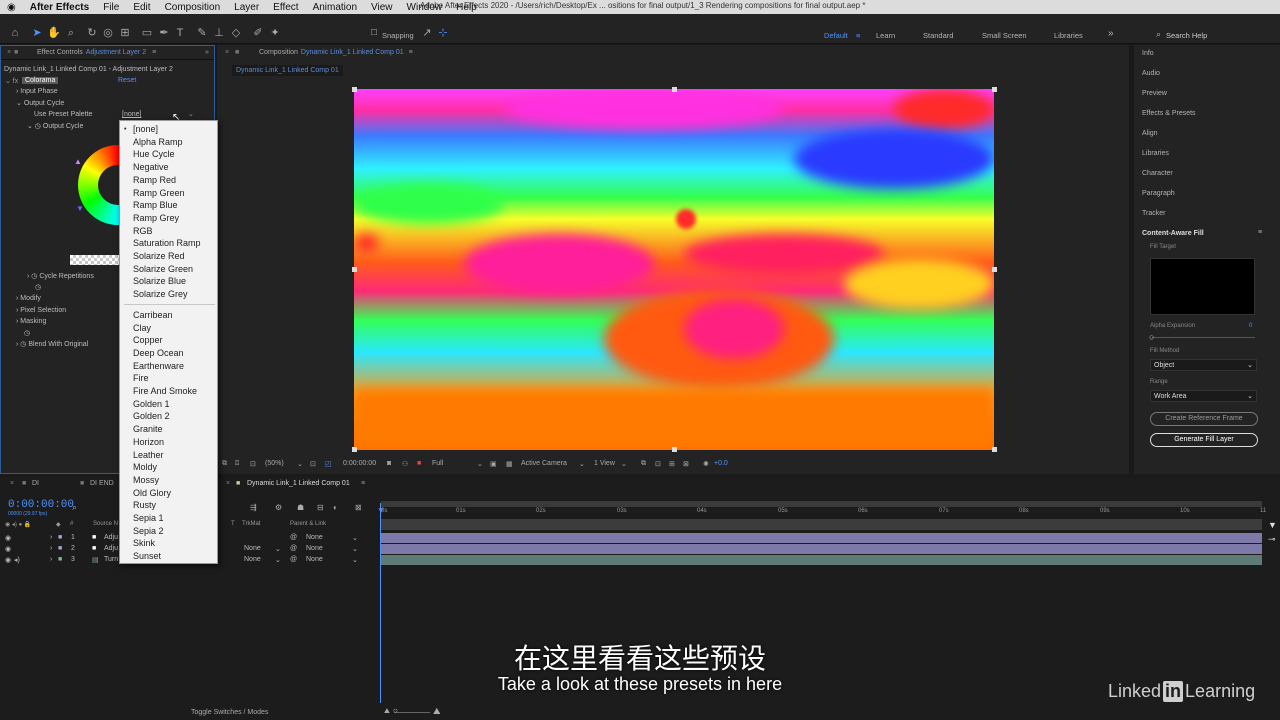 The image size is (1280, 720). Describe the element at coordinates (1250, 326) in the screenshot. I see `alpha-expansion-value: 0` at that location.